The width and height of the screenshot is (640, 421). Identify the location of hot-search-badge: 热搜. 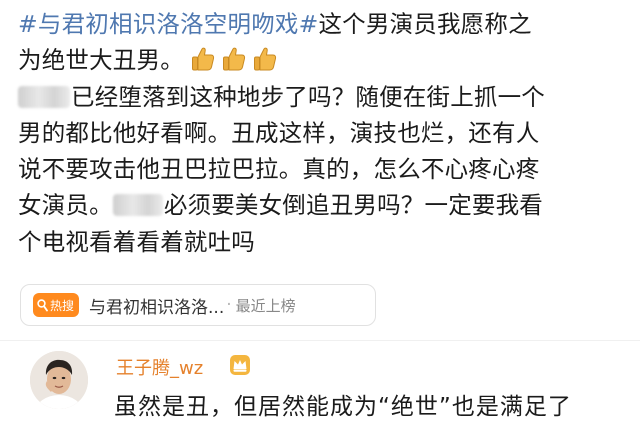
(56, 305).